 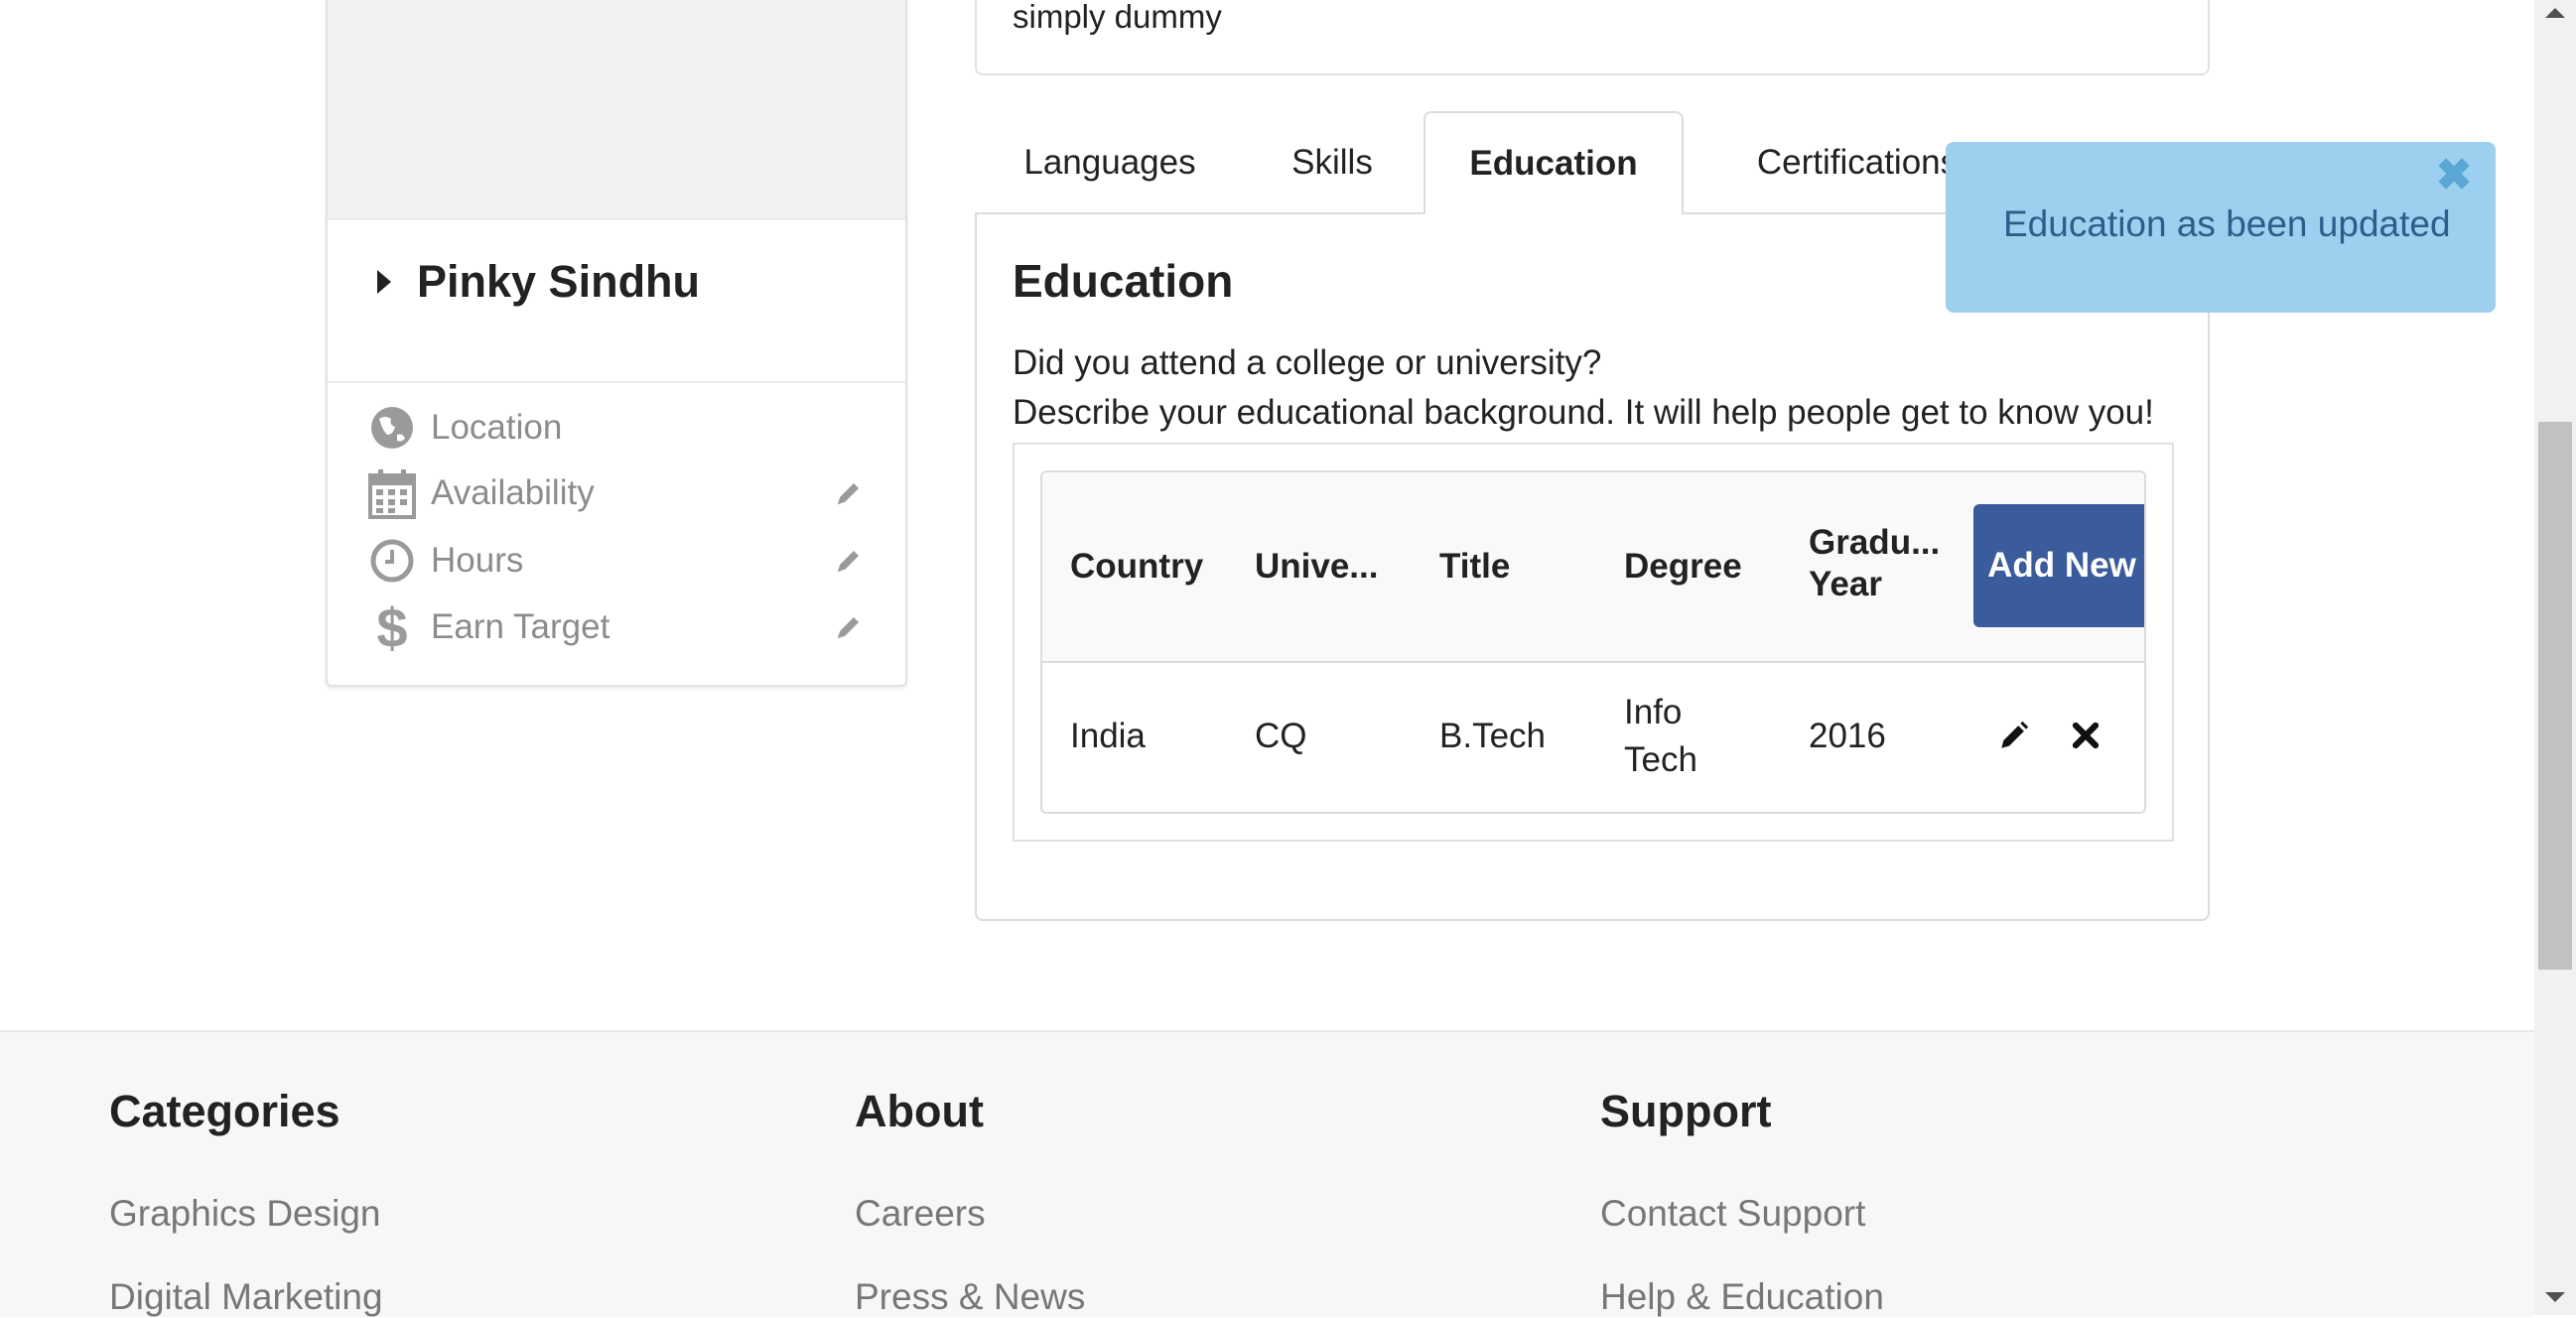 What do you see at coordinates (1332, 162) in the screenshot?
I see `tab-skills: Skills` at bounding box center [1332, 162].